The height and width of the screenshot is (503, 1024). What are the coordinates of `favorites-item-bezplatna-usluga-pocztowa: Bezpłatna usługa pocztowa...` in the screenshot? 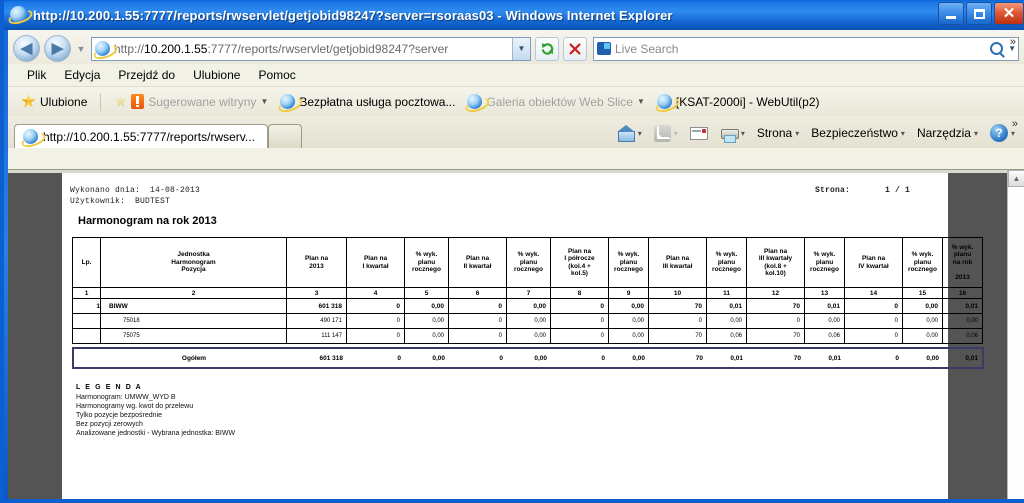 It's located at (367, 101).